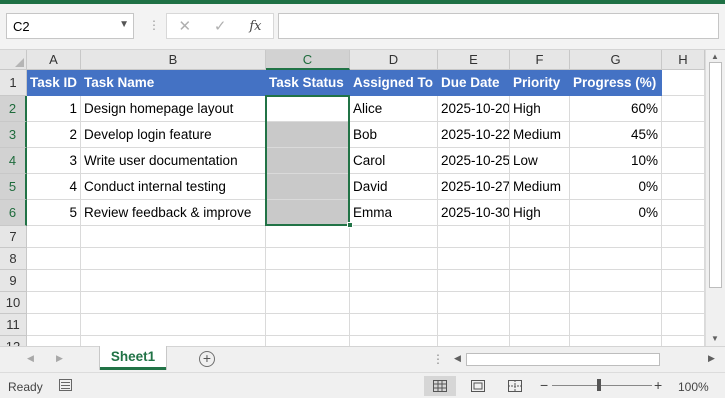 This screenshot has height=398, width=725. Describe the element at coordinates (394, 161) in the screenshot. I see `table-cell: Carol` at that location.